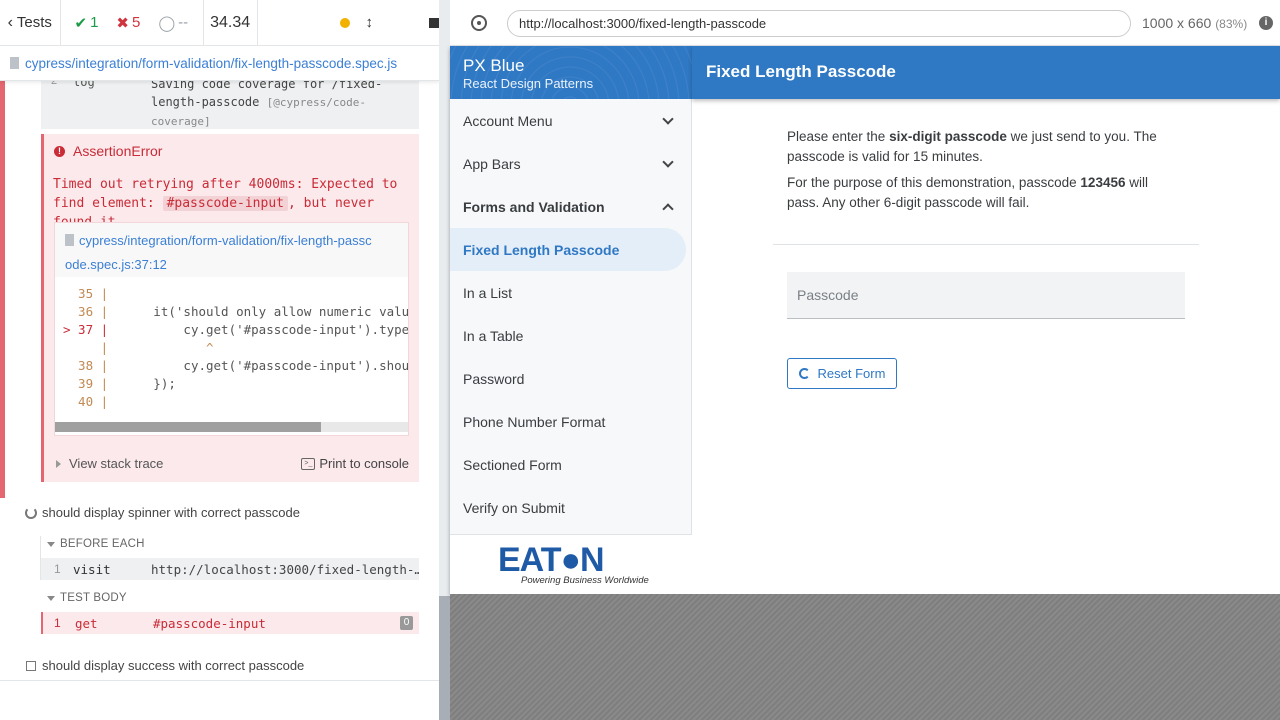 This screenshot has width=1280, height=720. I want to click on code-line: | ^, so click(235, 348).